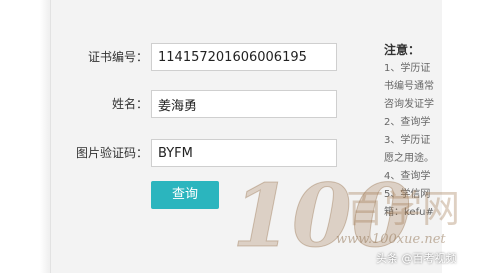 This screenshot has height=273, width=488. Describe the element at coordinates (185, 195) in the screenshot. I see `query-button: 查询` at that location.